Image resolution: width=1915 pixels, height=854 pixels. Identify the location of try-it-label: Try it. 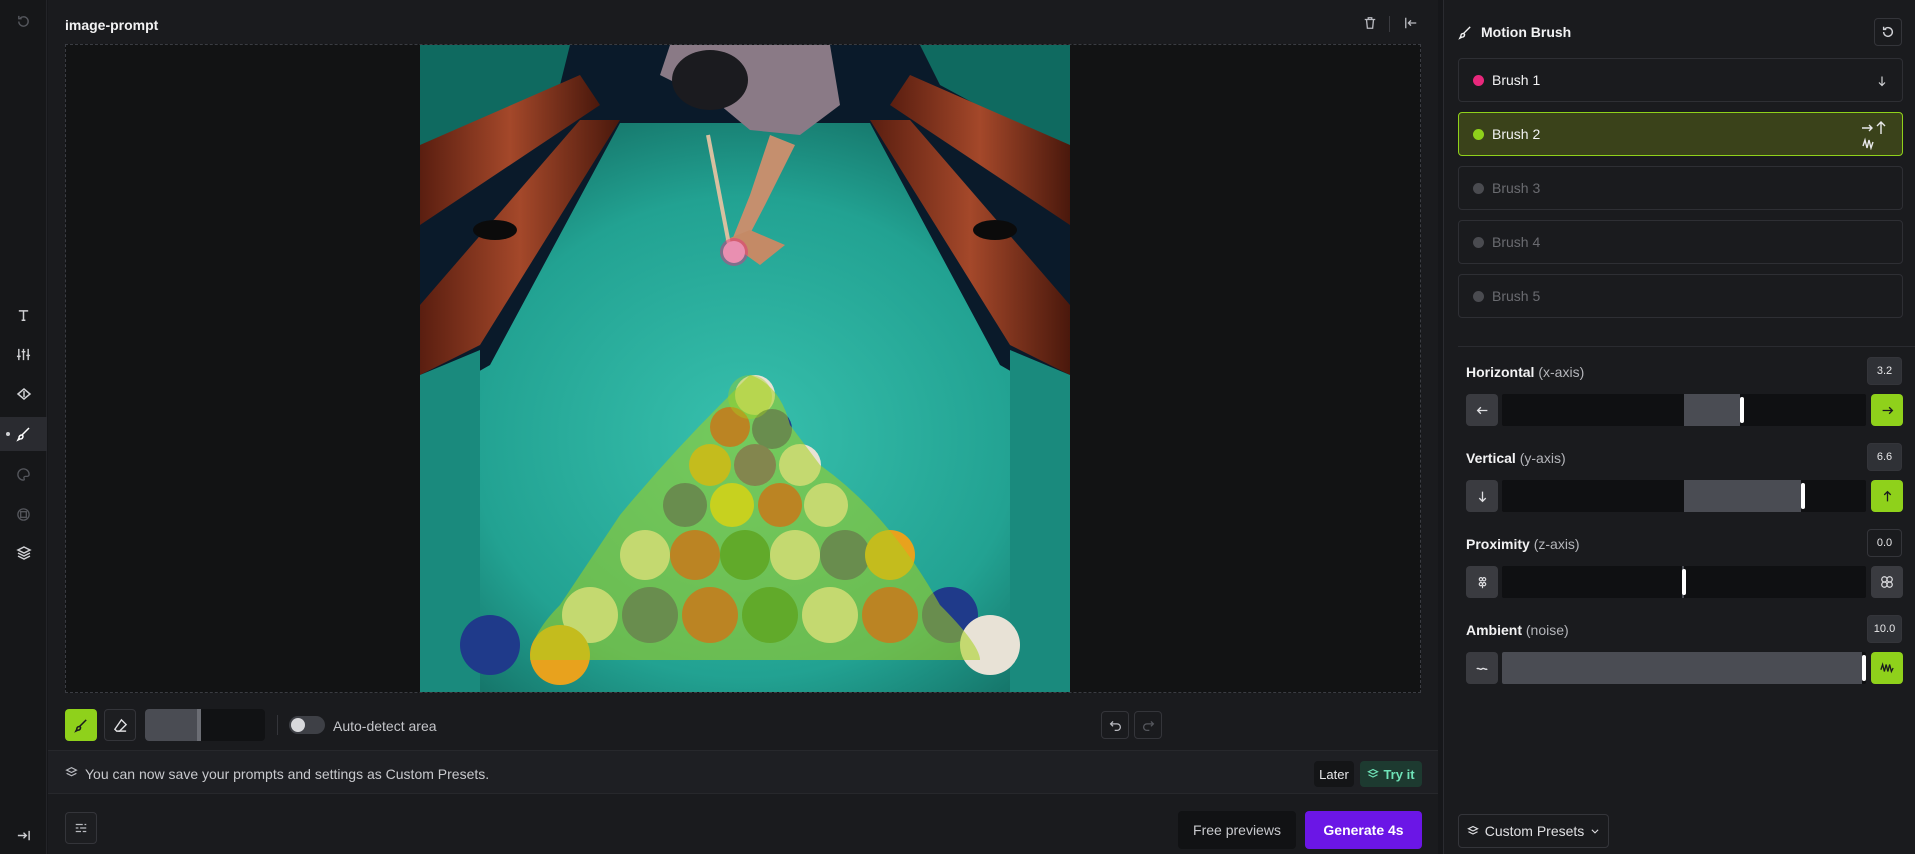
(1399, 774).